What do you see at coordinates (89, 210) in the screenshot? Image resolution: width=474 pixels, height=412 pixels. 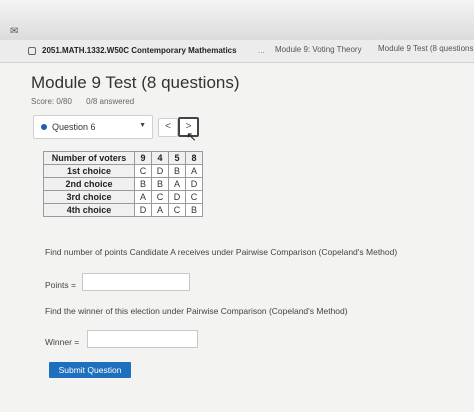 I see `row-label: 4th choice` at bounding box center [89, 210].